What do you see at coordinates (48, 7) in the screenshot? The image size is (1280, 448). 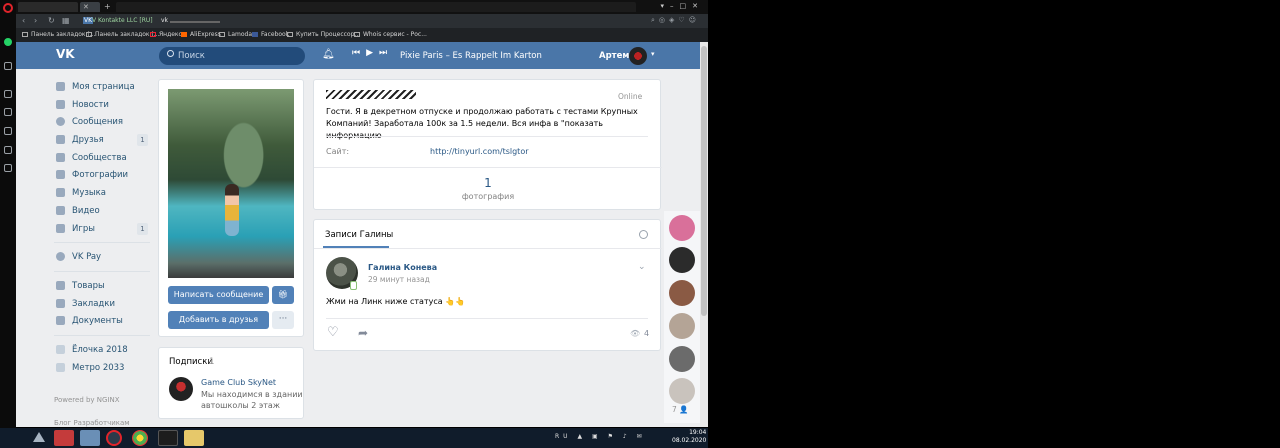 I see `tab` at bounding box center [48, 7].